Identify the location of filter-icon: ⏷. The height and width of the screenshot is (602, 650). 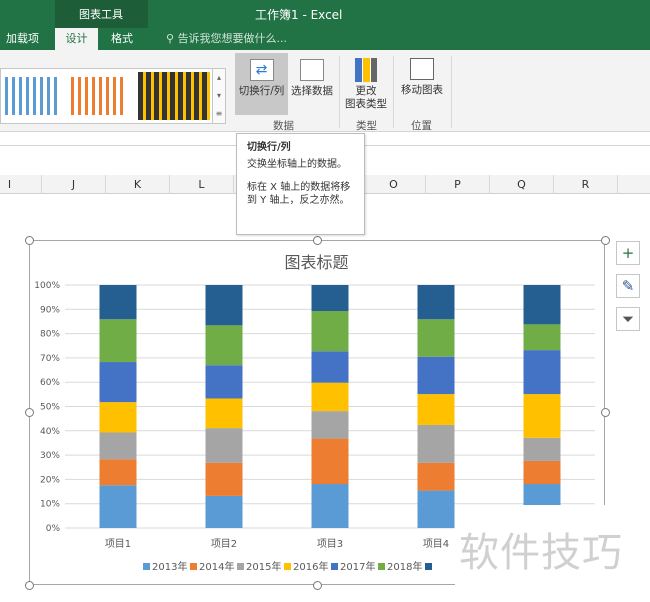
(627, 319).